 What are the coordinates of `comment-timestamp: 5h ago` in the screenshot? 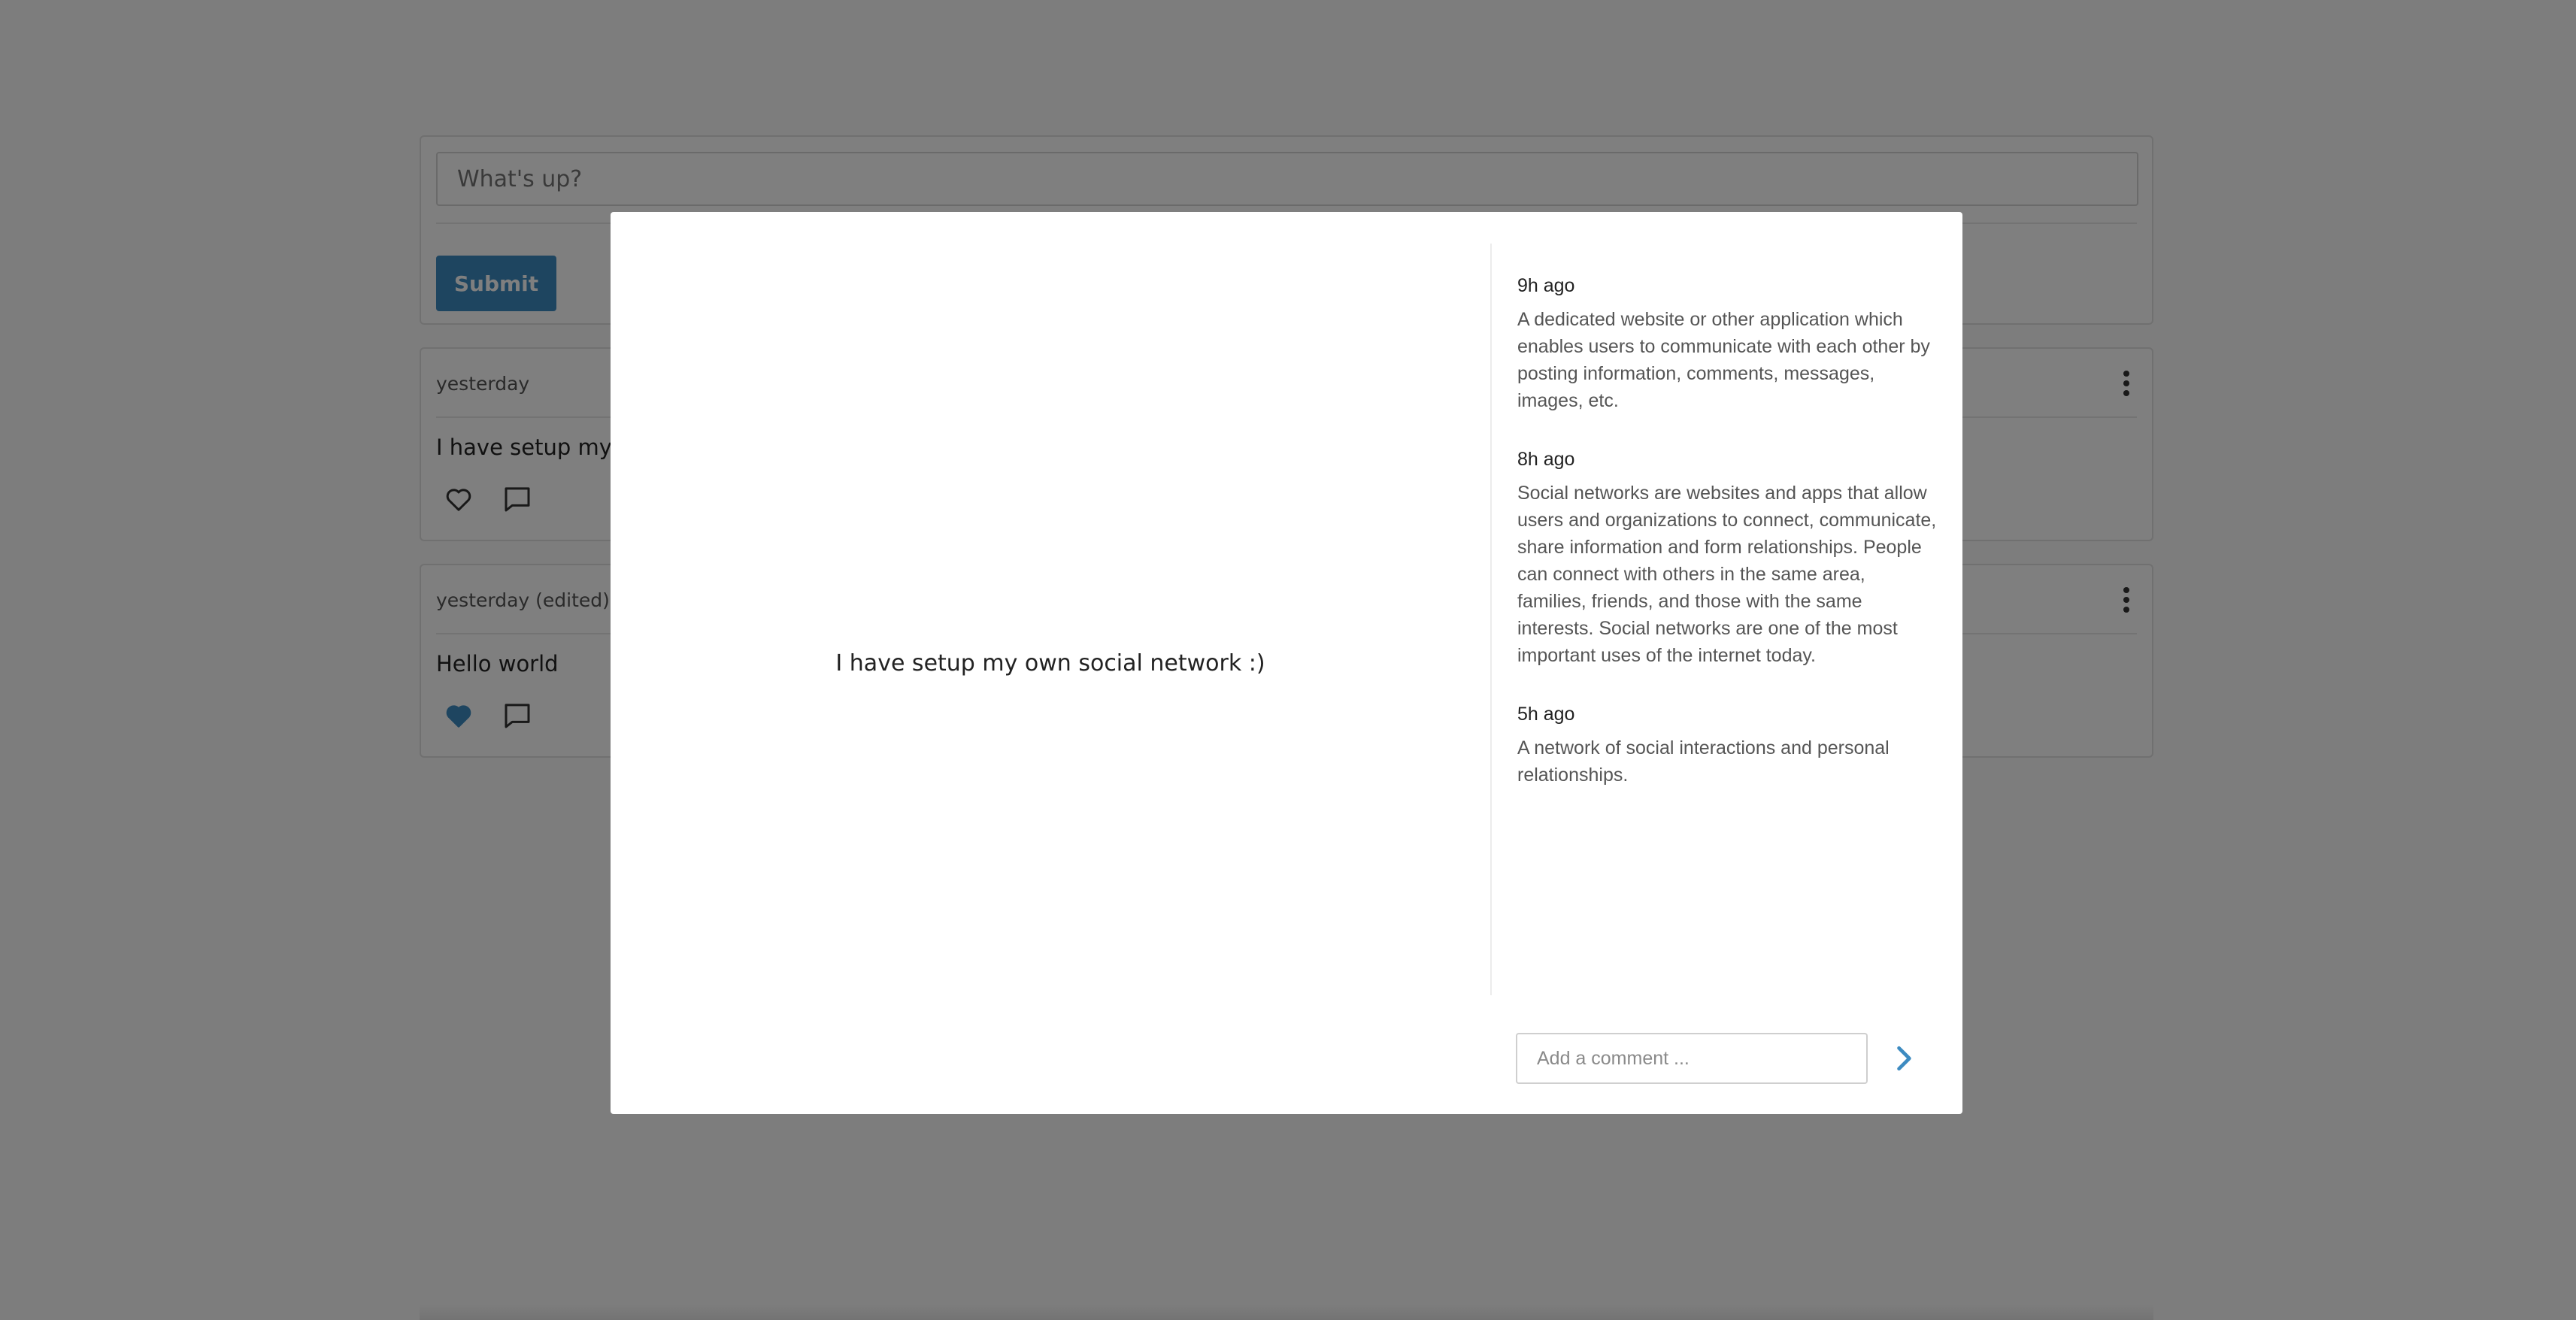 It's located at (1546, 714).